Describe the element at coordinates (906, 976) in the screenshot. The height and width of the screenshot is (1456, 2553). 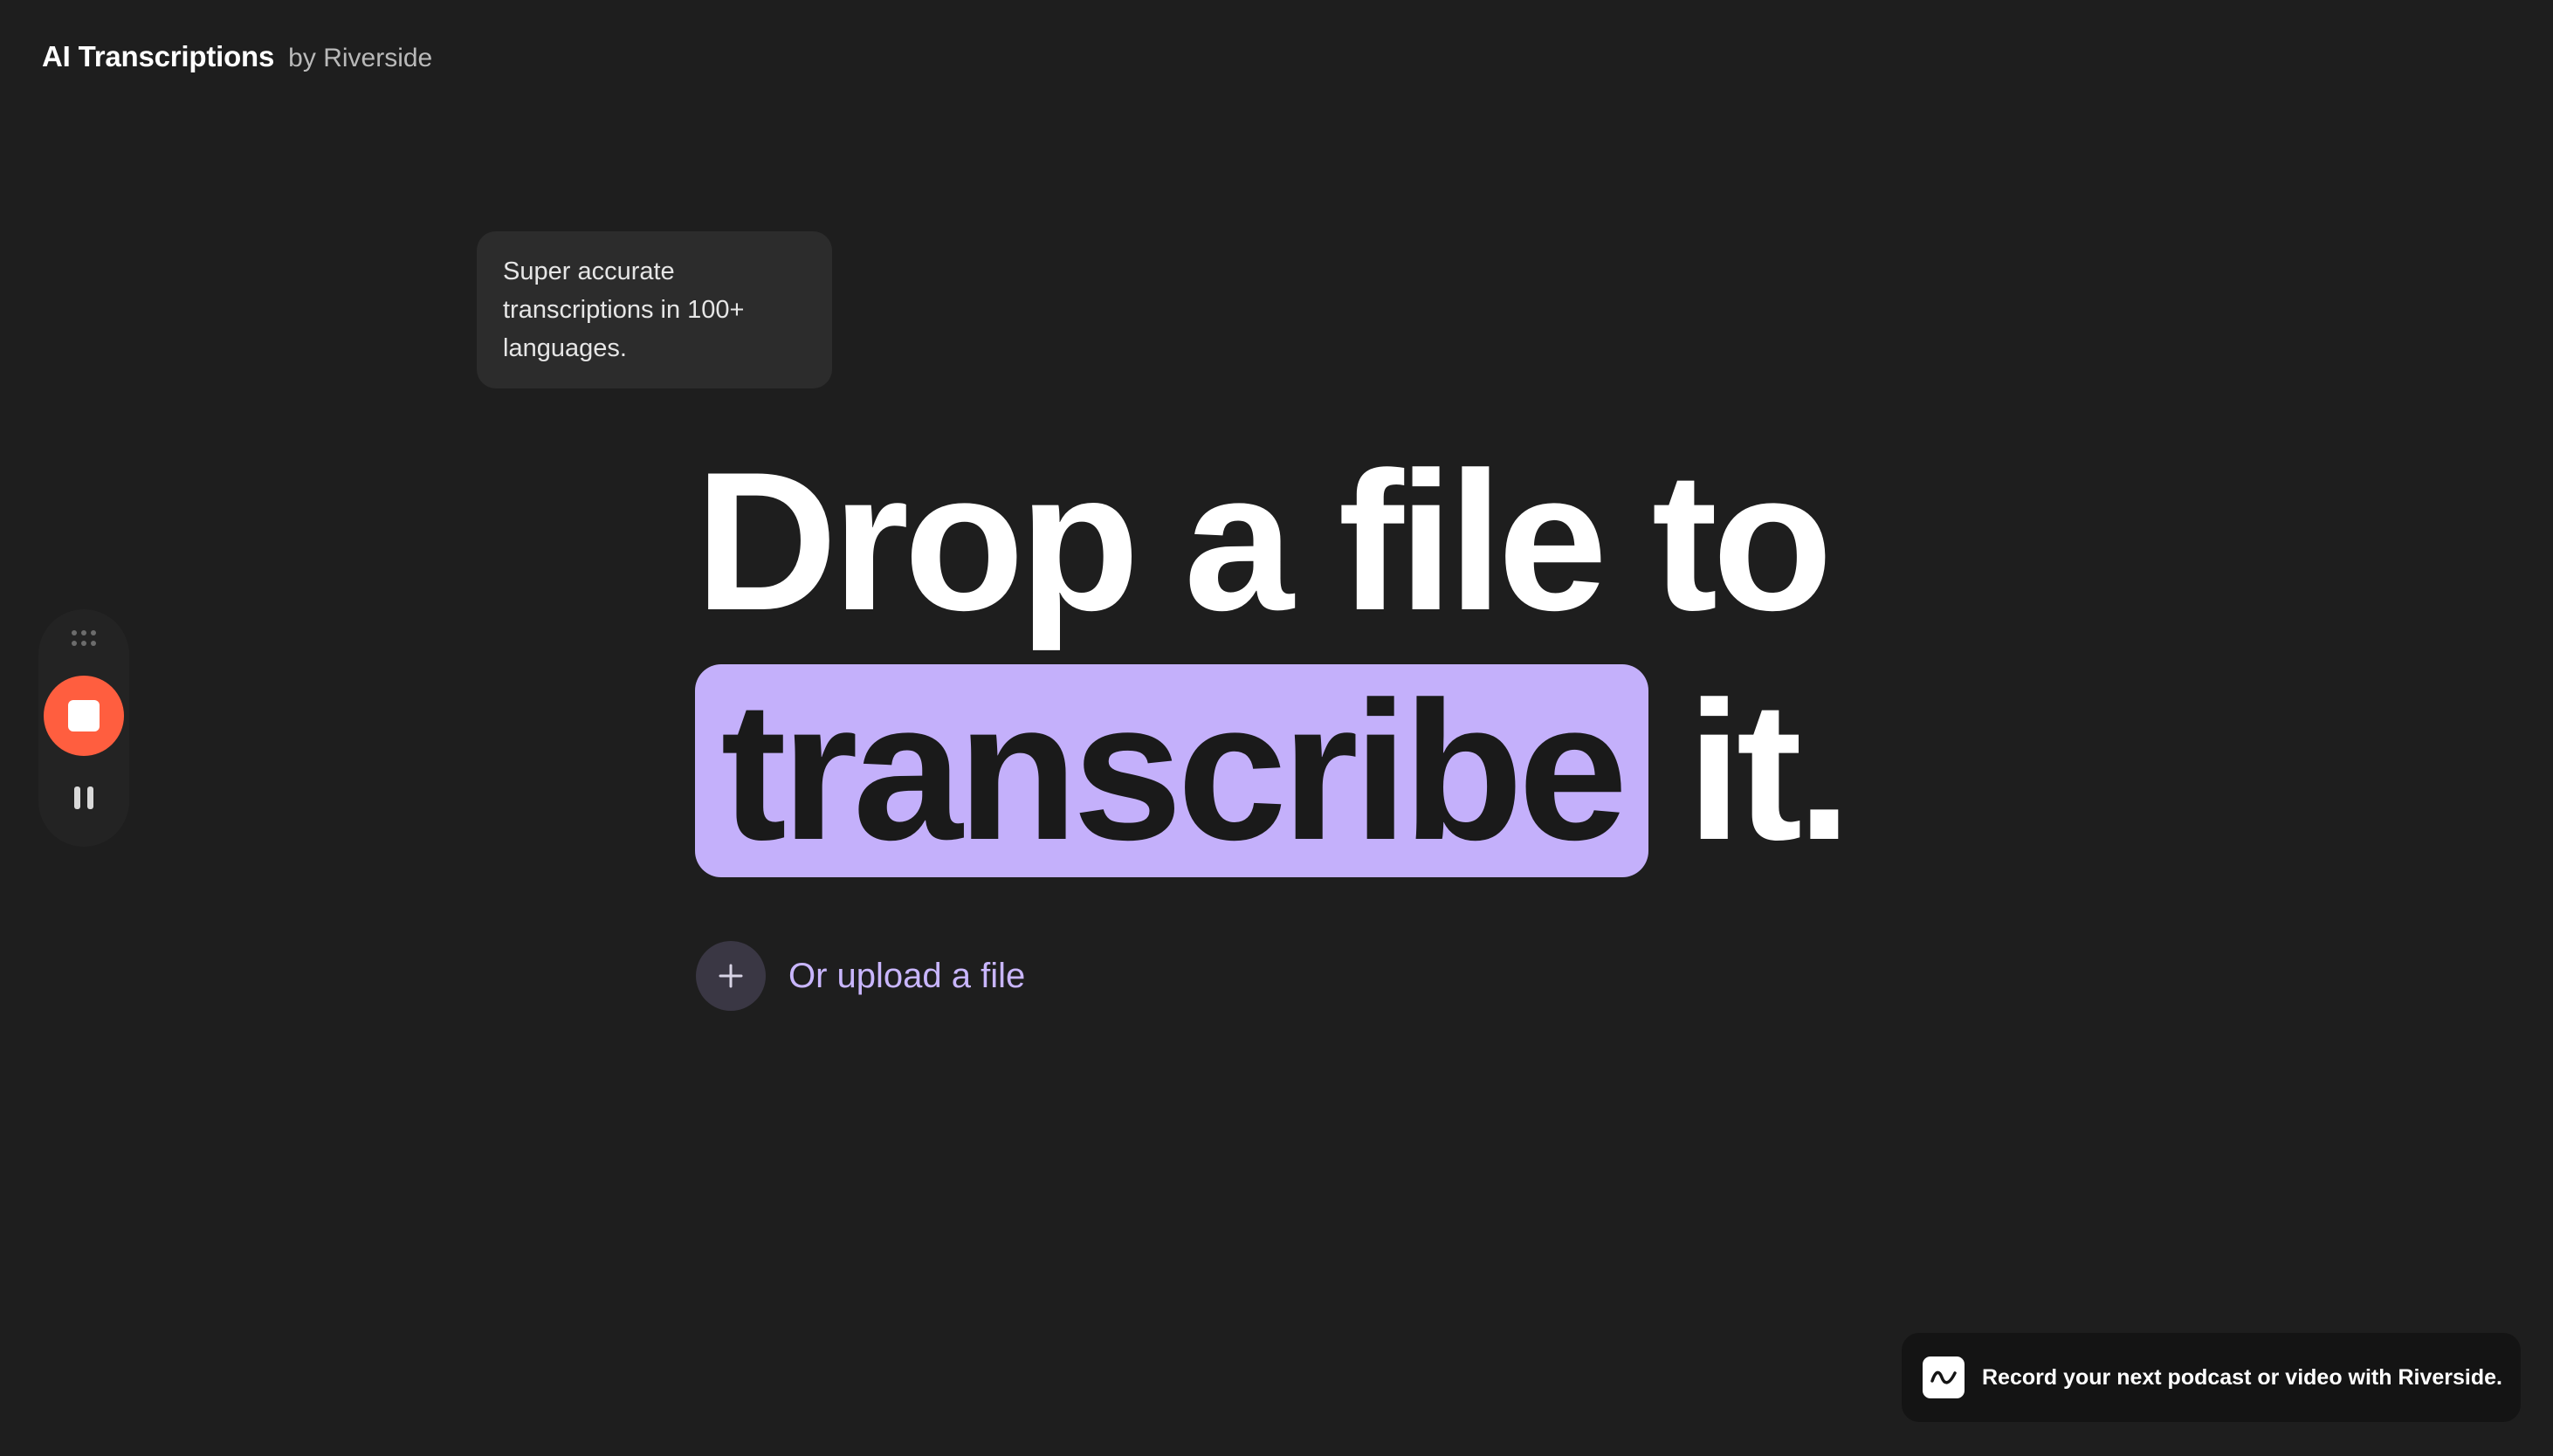
I see `upload-file-label: Or upload a file` at that location.